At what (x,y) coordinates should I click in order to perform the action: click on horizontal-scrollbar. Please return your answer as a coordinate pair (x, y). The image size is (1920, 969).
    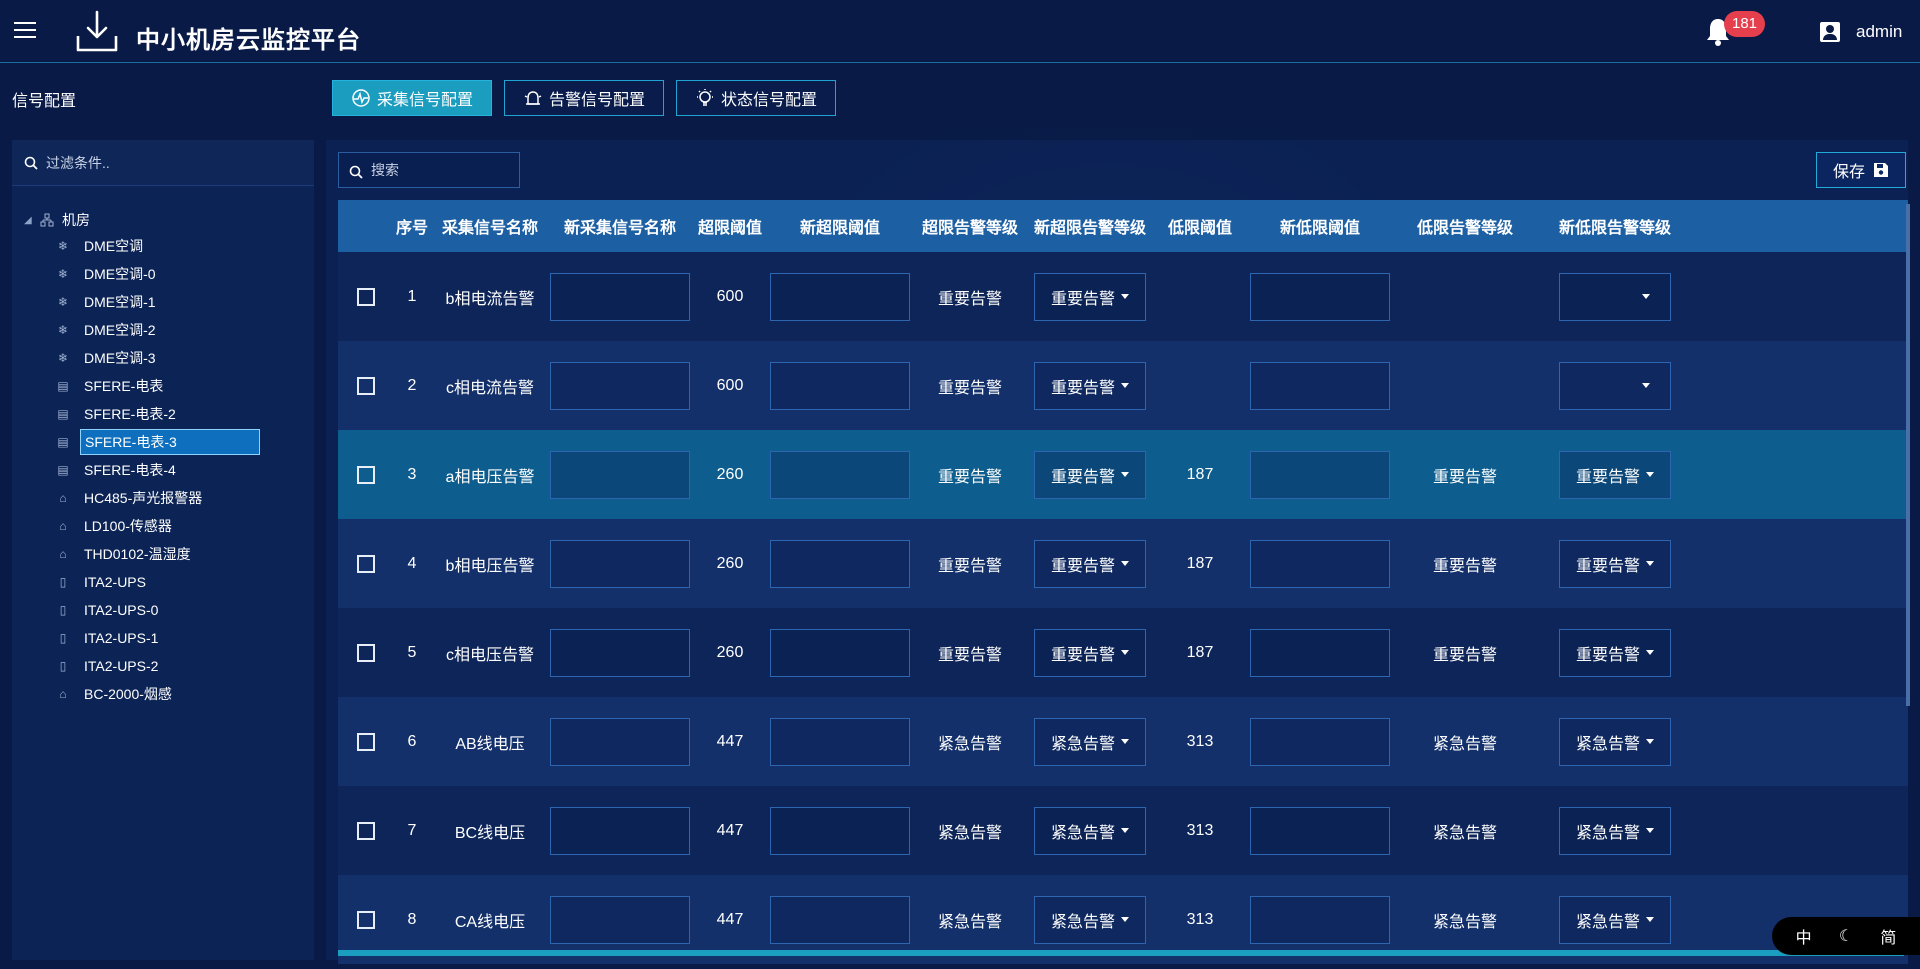
    Looking at the image, I should click on (1121, 953).